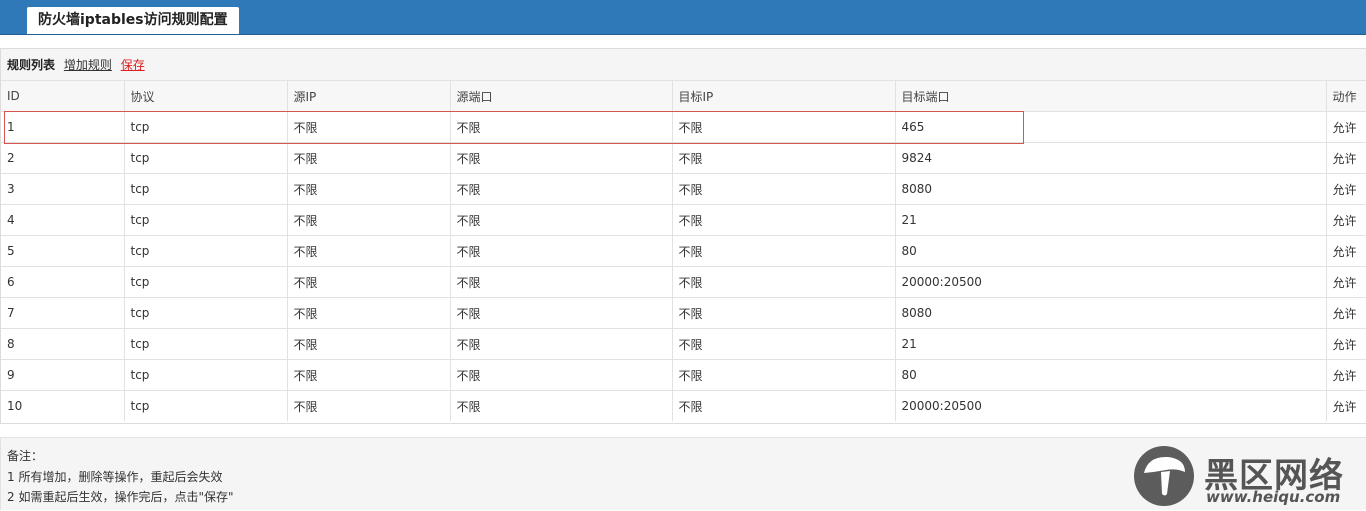  Describe the element at coordinates (63, 344) in the screenshot. I see `cell-id: 8` at that location.